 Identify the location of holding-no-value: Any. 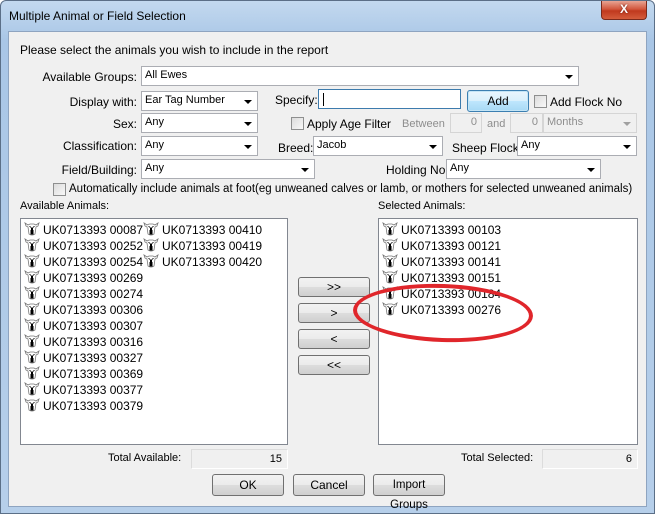
(459, 168).